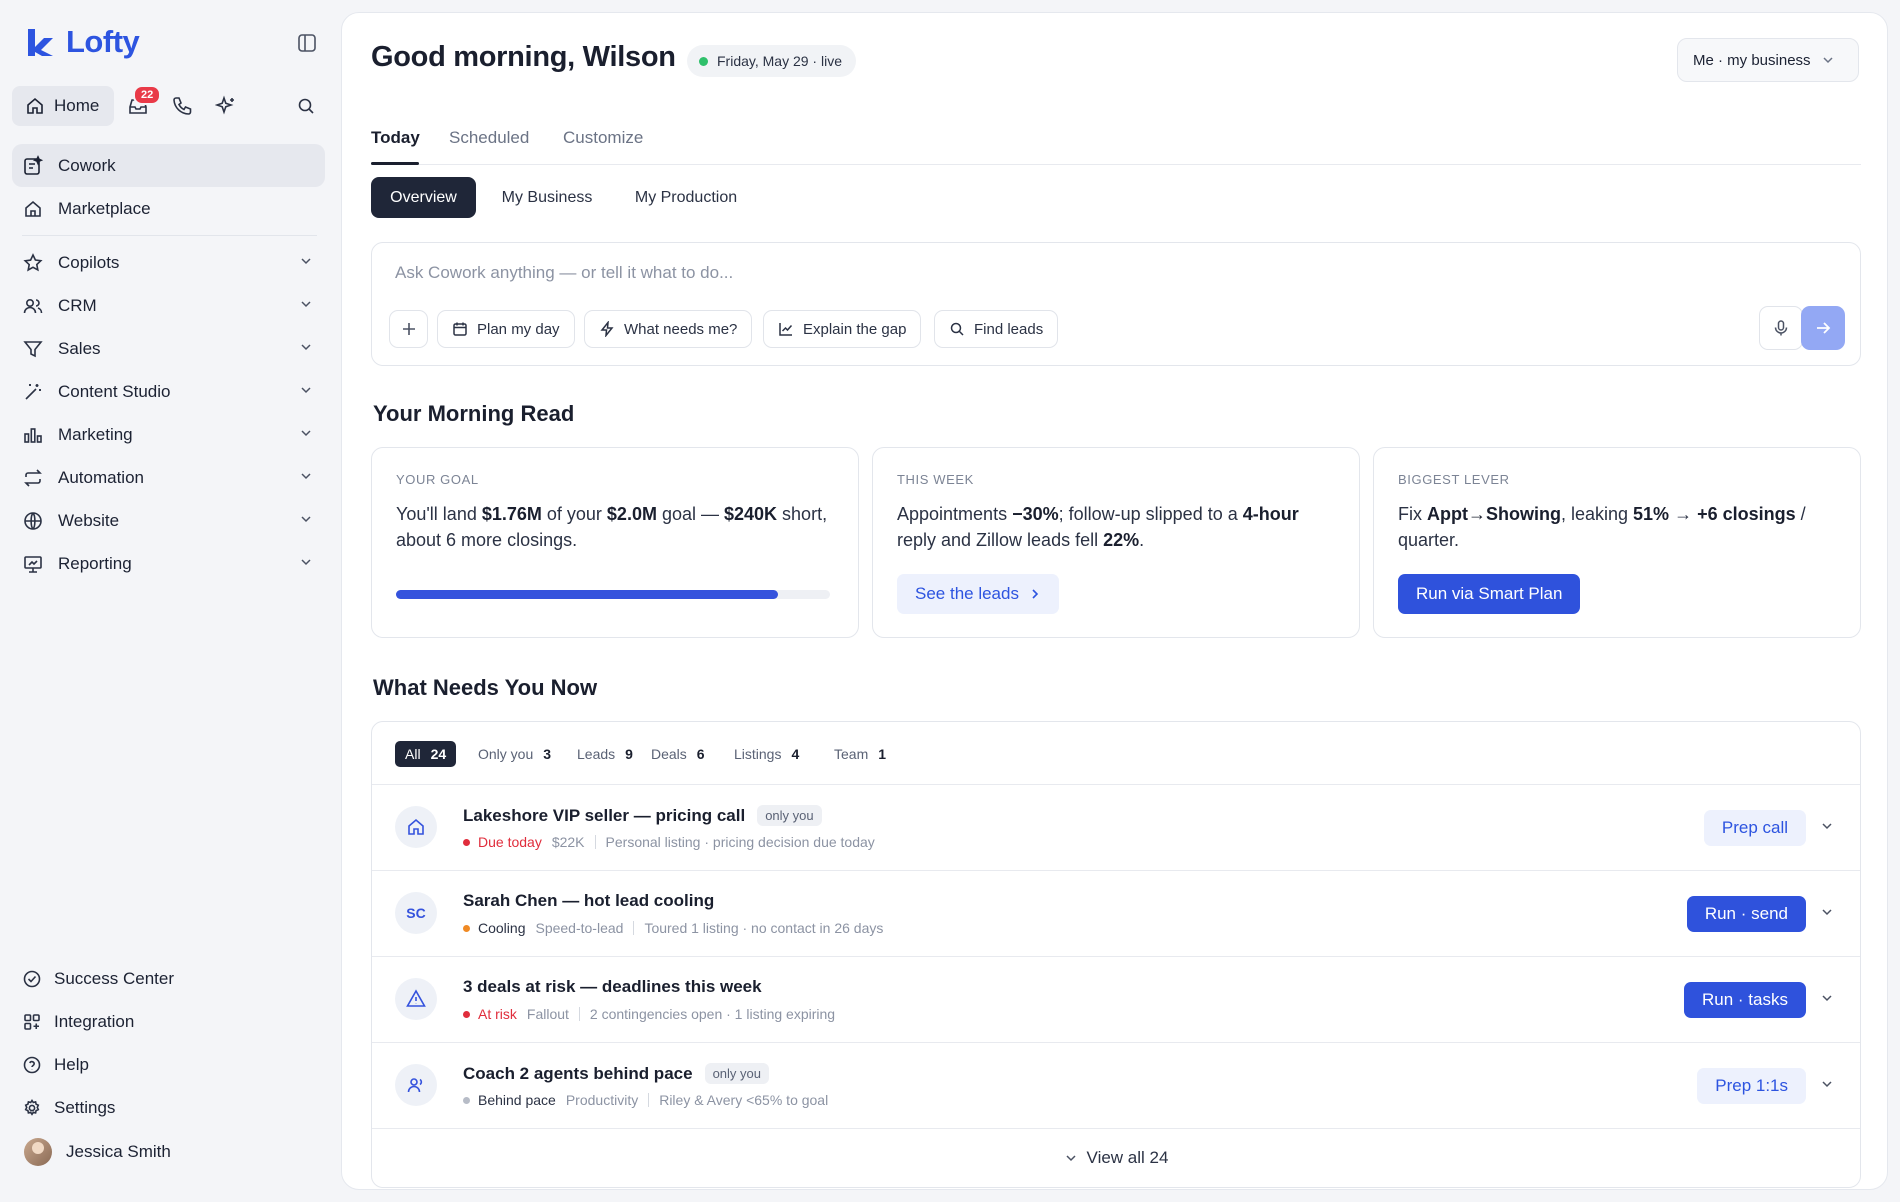 The width and height of the screenshot is (1900, 1202). Describe the element at coordinates (669, 754) in the screenshot. I see `filter-label: Deals` at that location.